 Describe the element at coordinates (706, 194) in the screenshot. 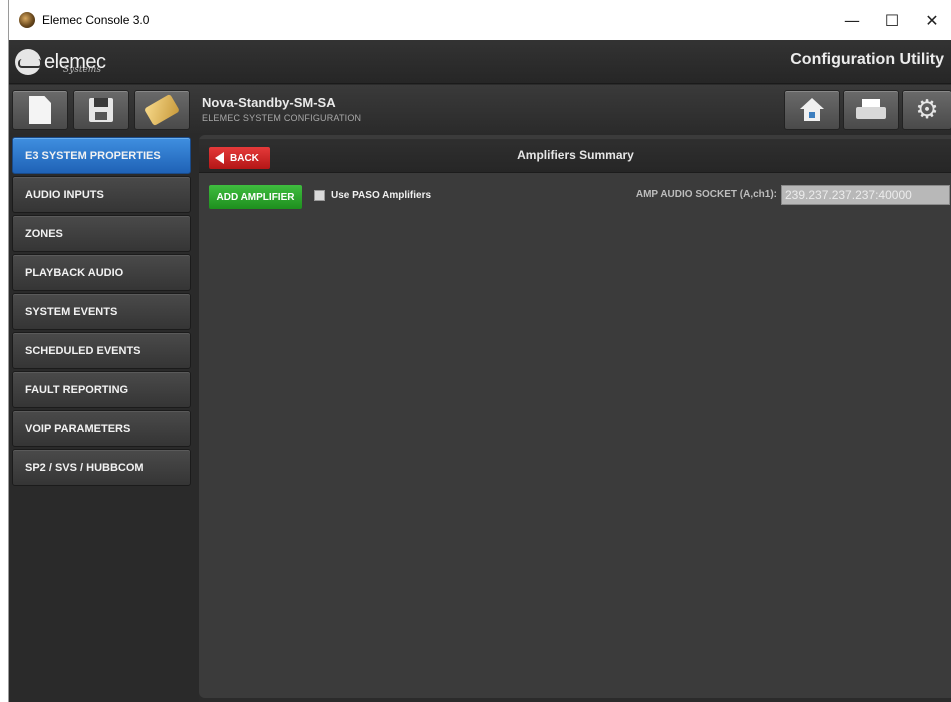

I see `amp-audio-socket-label: AMP AUDIO SOCKET (A,ch1):` at that location.